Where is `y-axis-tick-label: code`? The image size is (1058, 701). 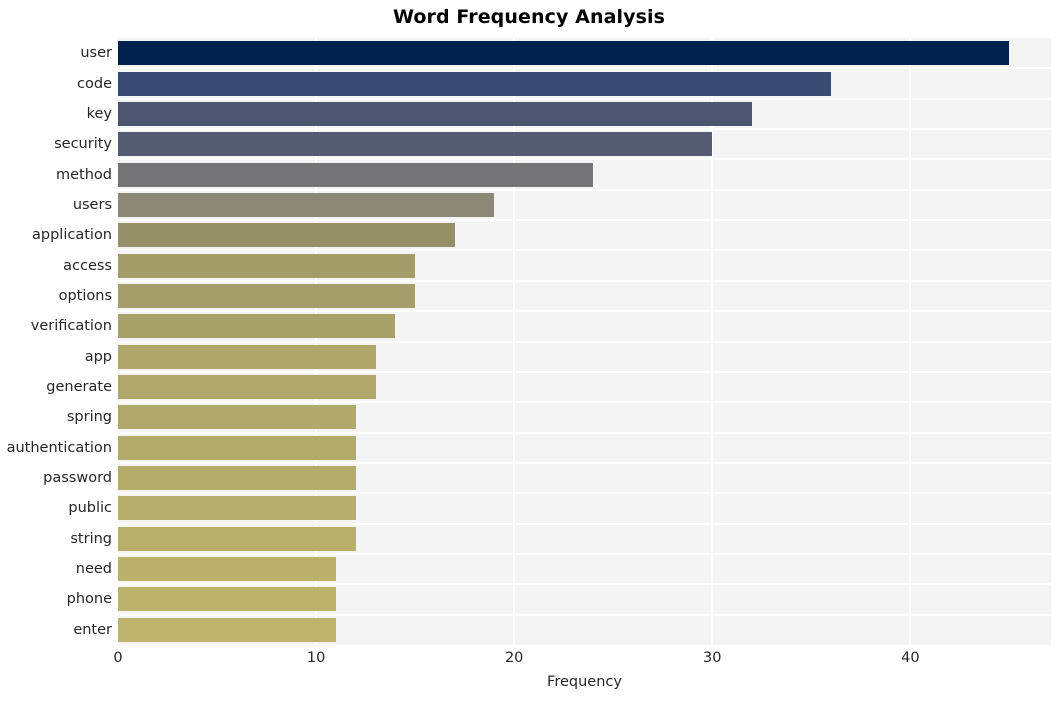
y-axis-tick-label: code is located at coordinates (94, 83).